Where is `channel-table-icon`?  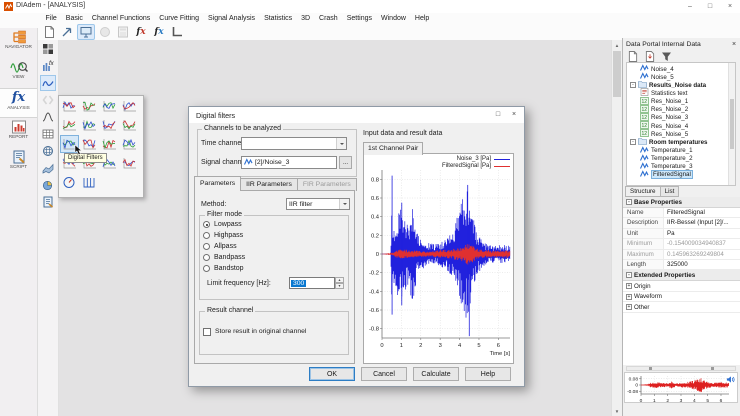 channel-table-icon is located at coordinates (48, 49).